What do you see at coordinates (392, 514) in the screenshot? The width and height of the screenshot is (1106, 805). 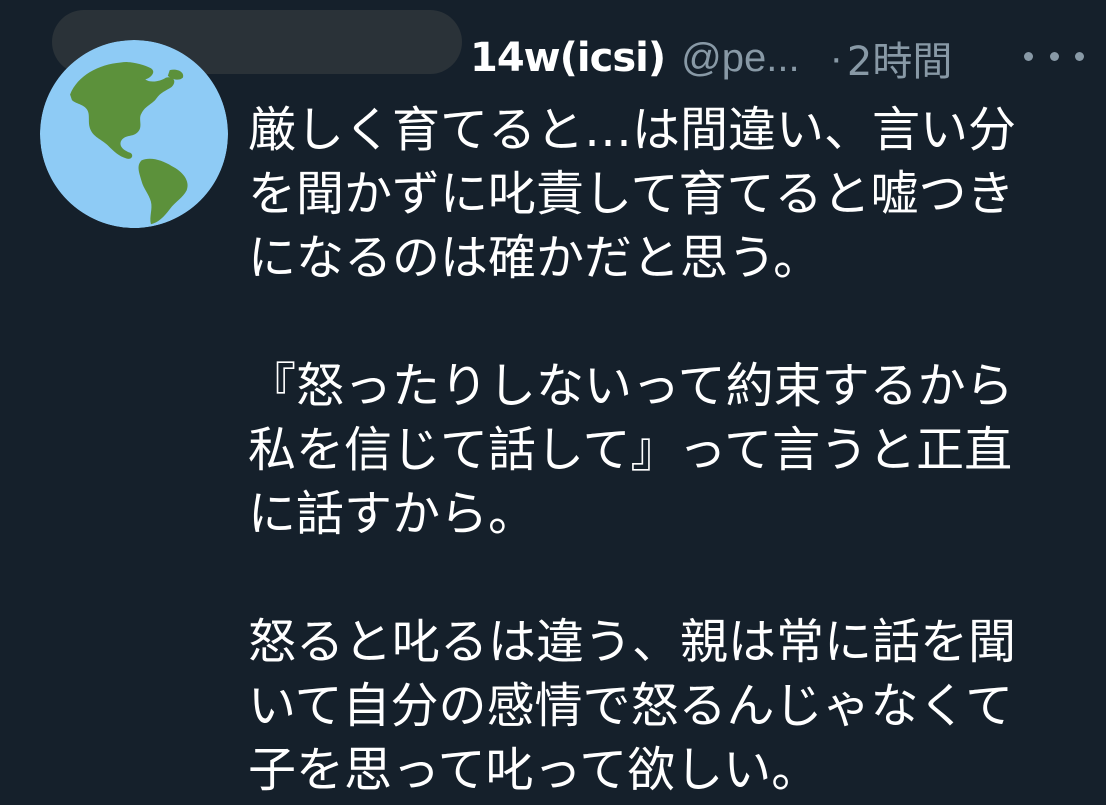 I see `tweet-text-line: に話すから。` at bounding box center [392, 514].